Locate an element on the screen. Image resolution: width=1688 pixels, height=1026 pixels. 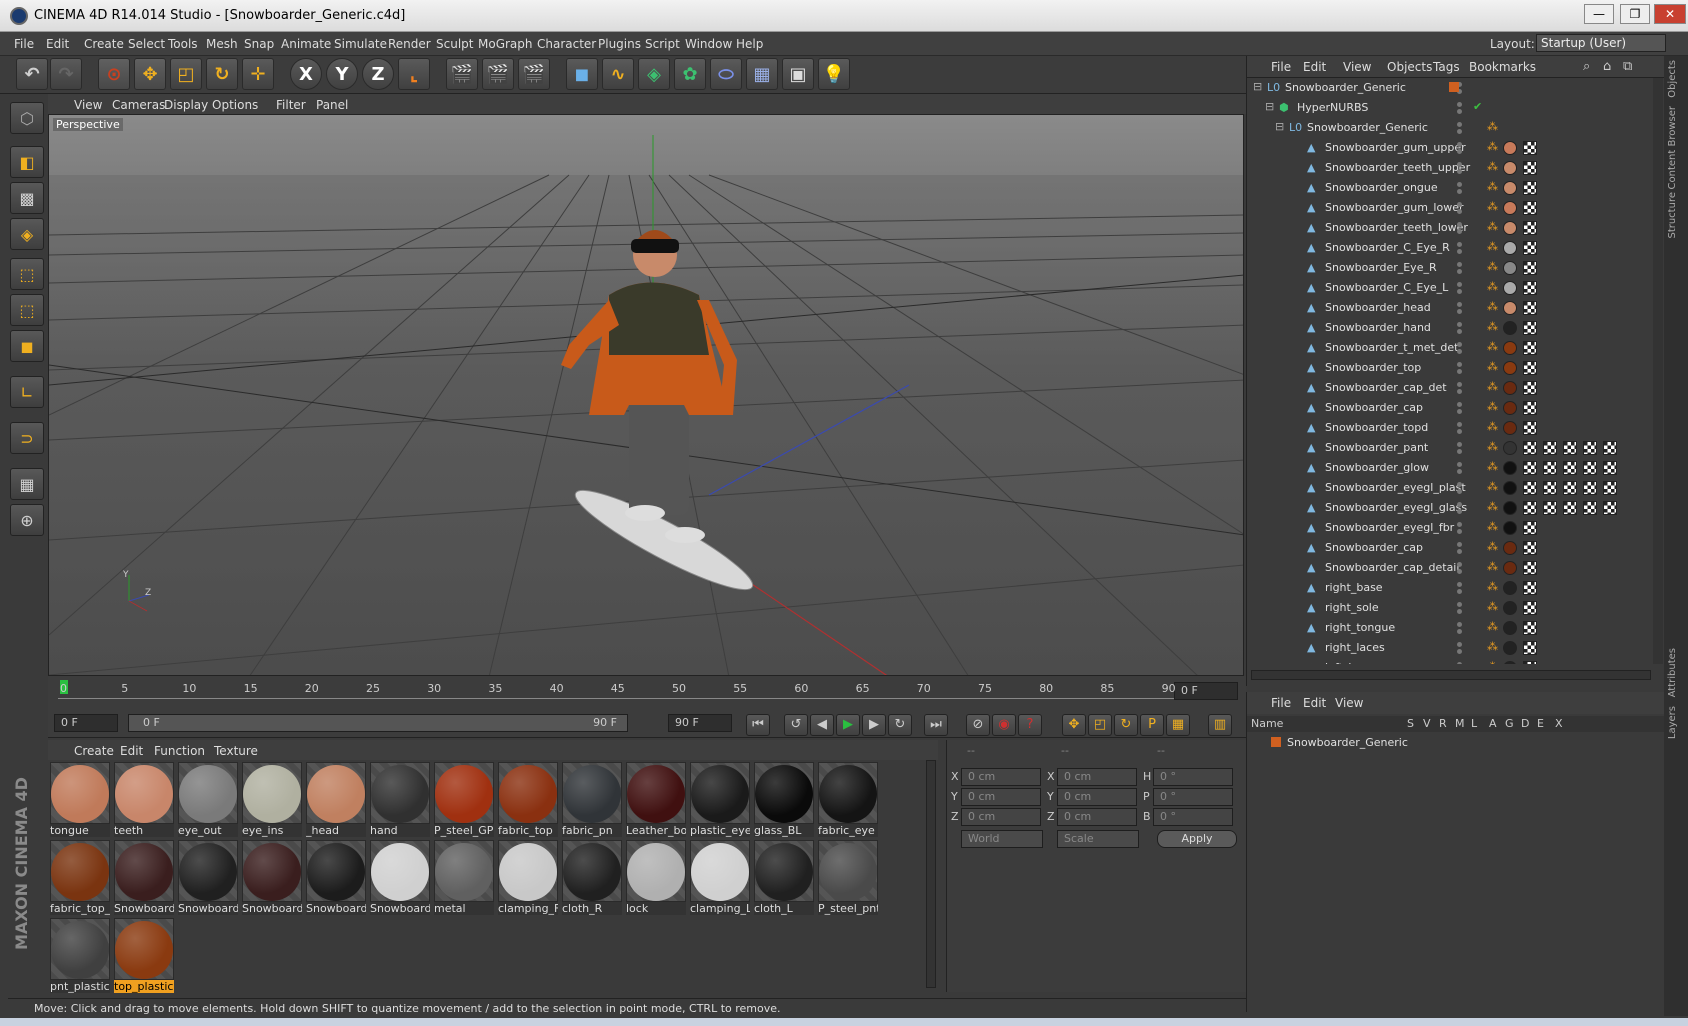
material-swatch: eye_out is located at coordinates (208, 800).